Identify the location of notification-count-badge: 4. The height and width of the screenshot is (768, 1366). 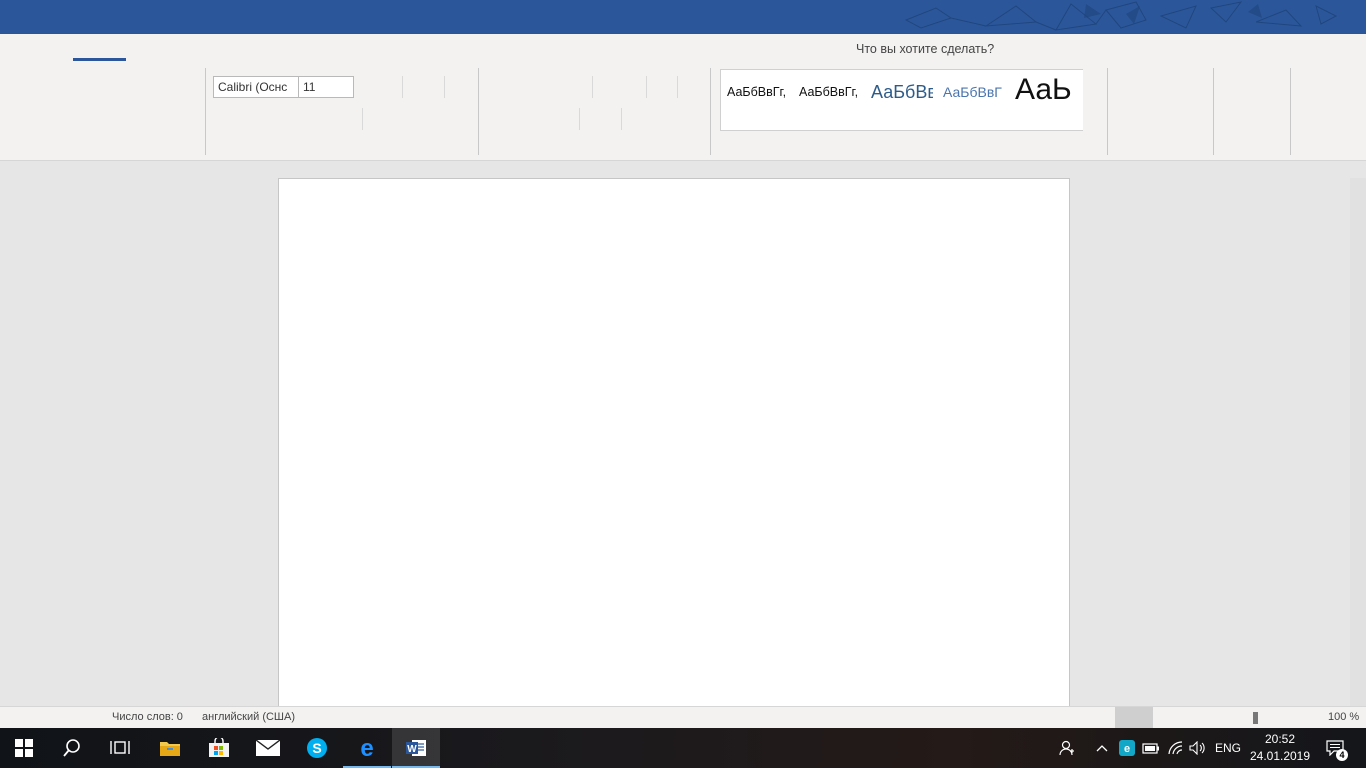
(1342, 755).